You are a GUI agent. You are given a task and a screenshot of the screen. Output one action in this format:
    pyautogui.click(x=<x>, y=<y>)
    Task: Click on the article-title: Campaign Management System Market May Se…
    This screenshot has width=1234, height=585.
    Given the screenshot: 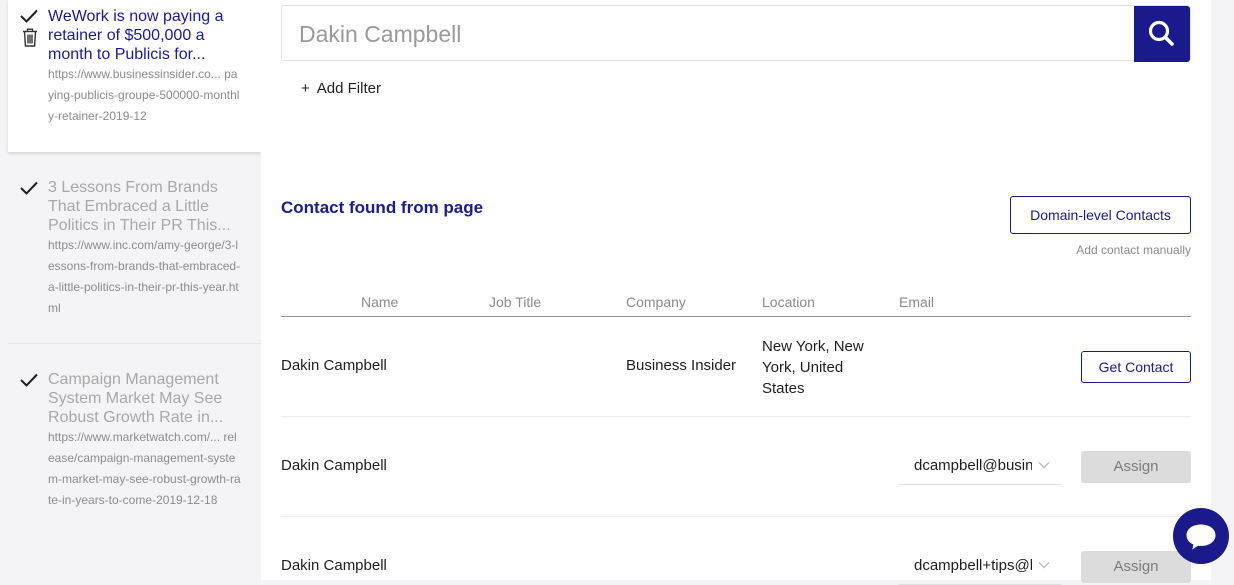 What is the action you would take?
    pyautogui.click(x=143, y=398)
    